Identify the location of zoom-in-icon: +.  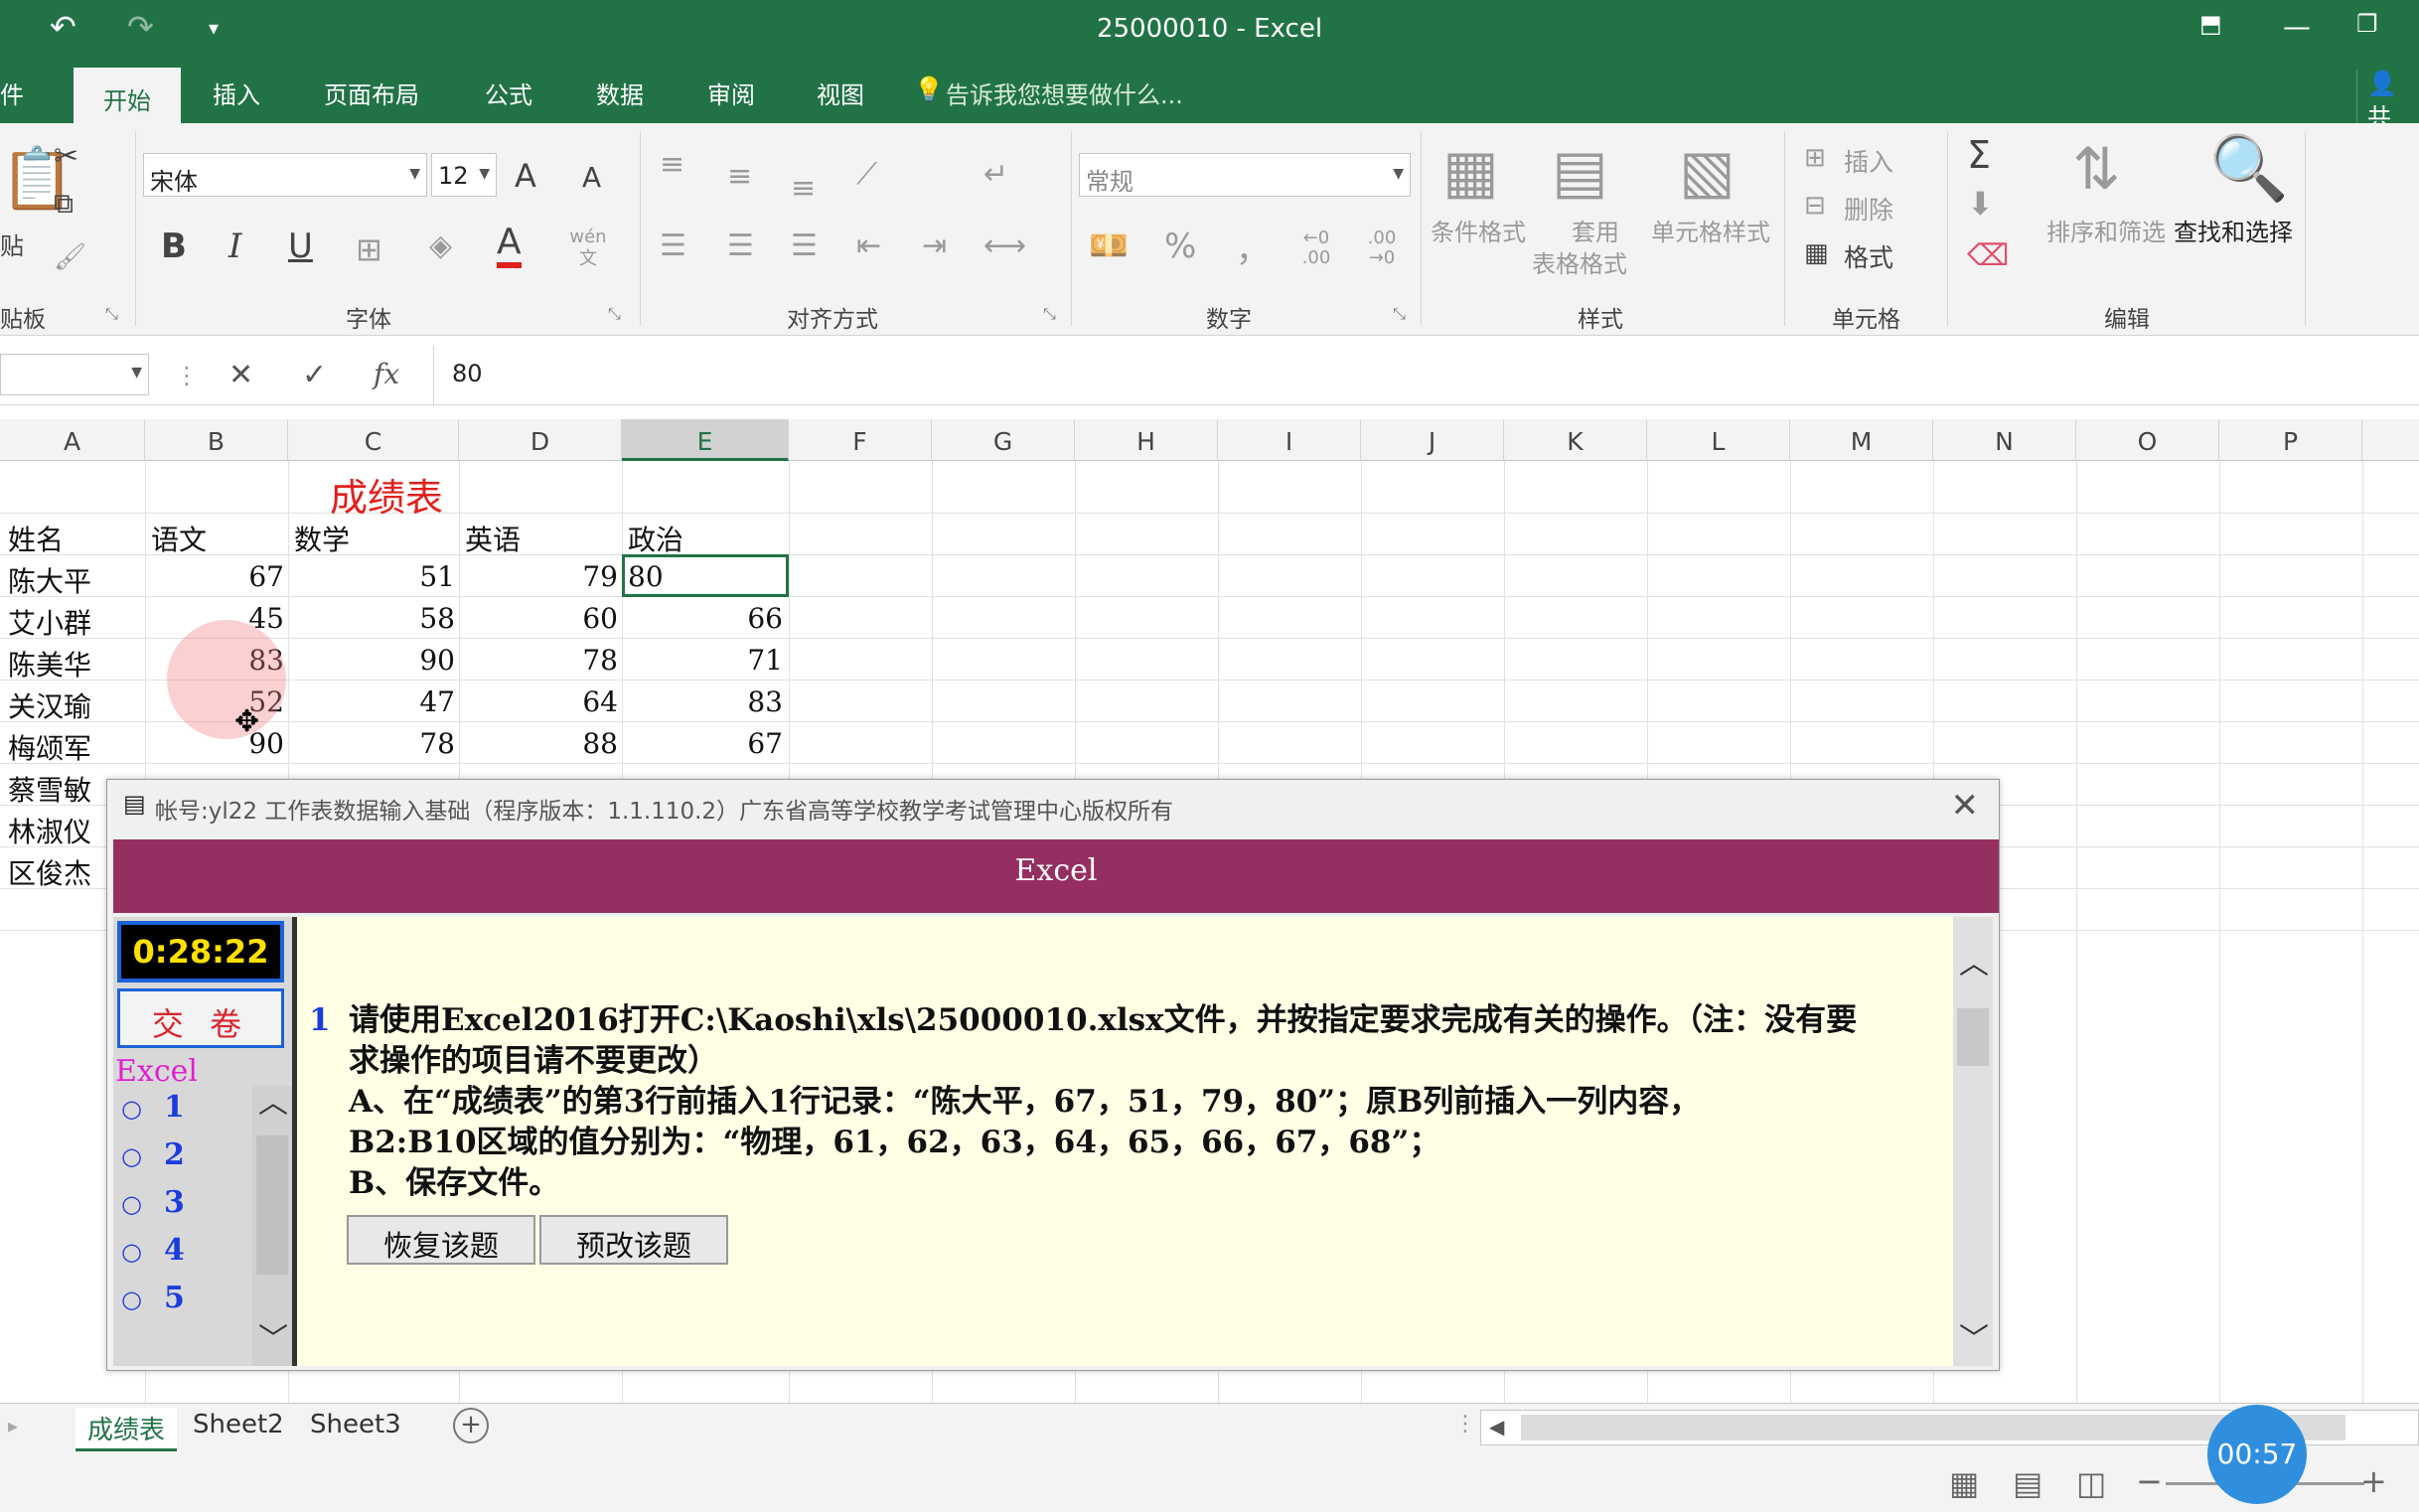
(2373, 1481).